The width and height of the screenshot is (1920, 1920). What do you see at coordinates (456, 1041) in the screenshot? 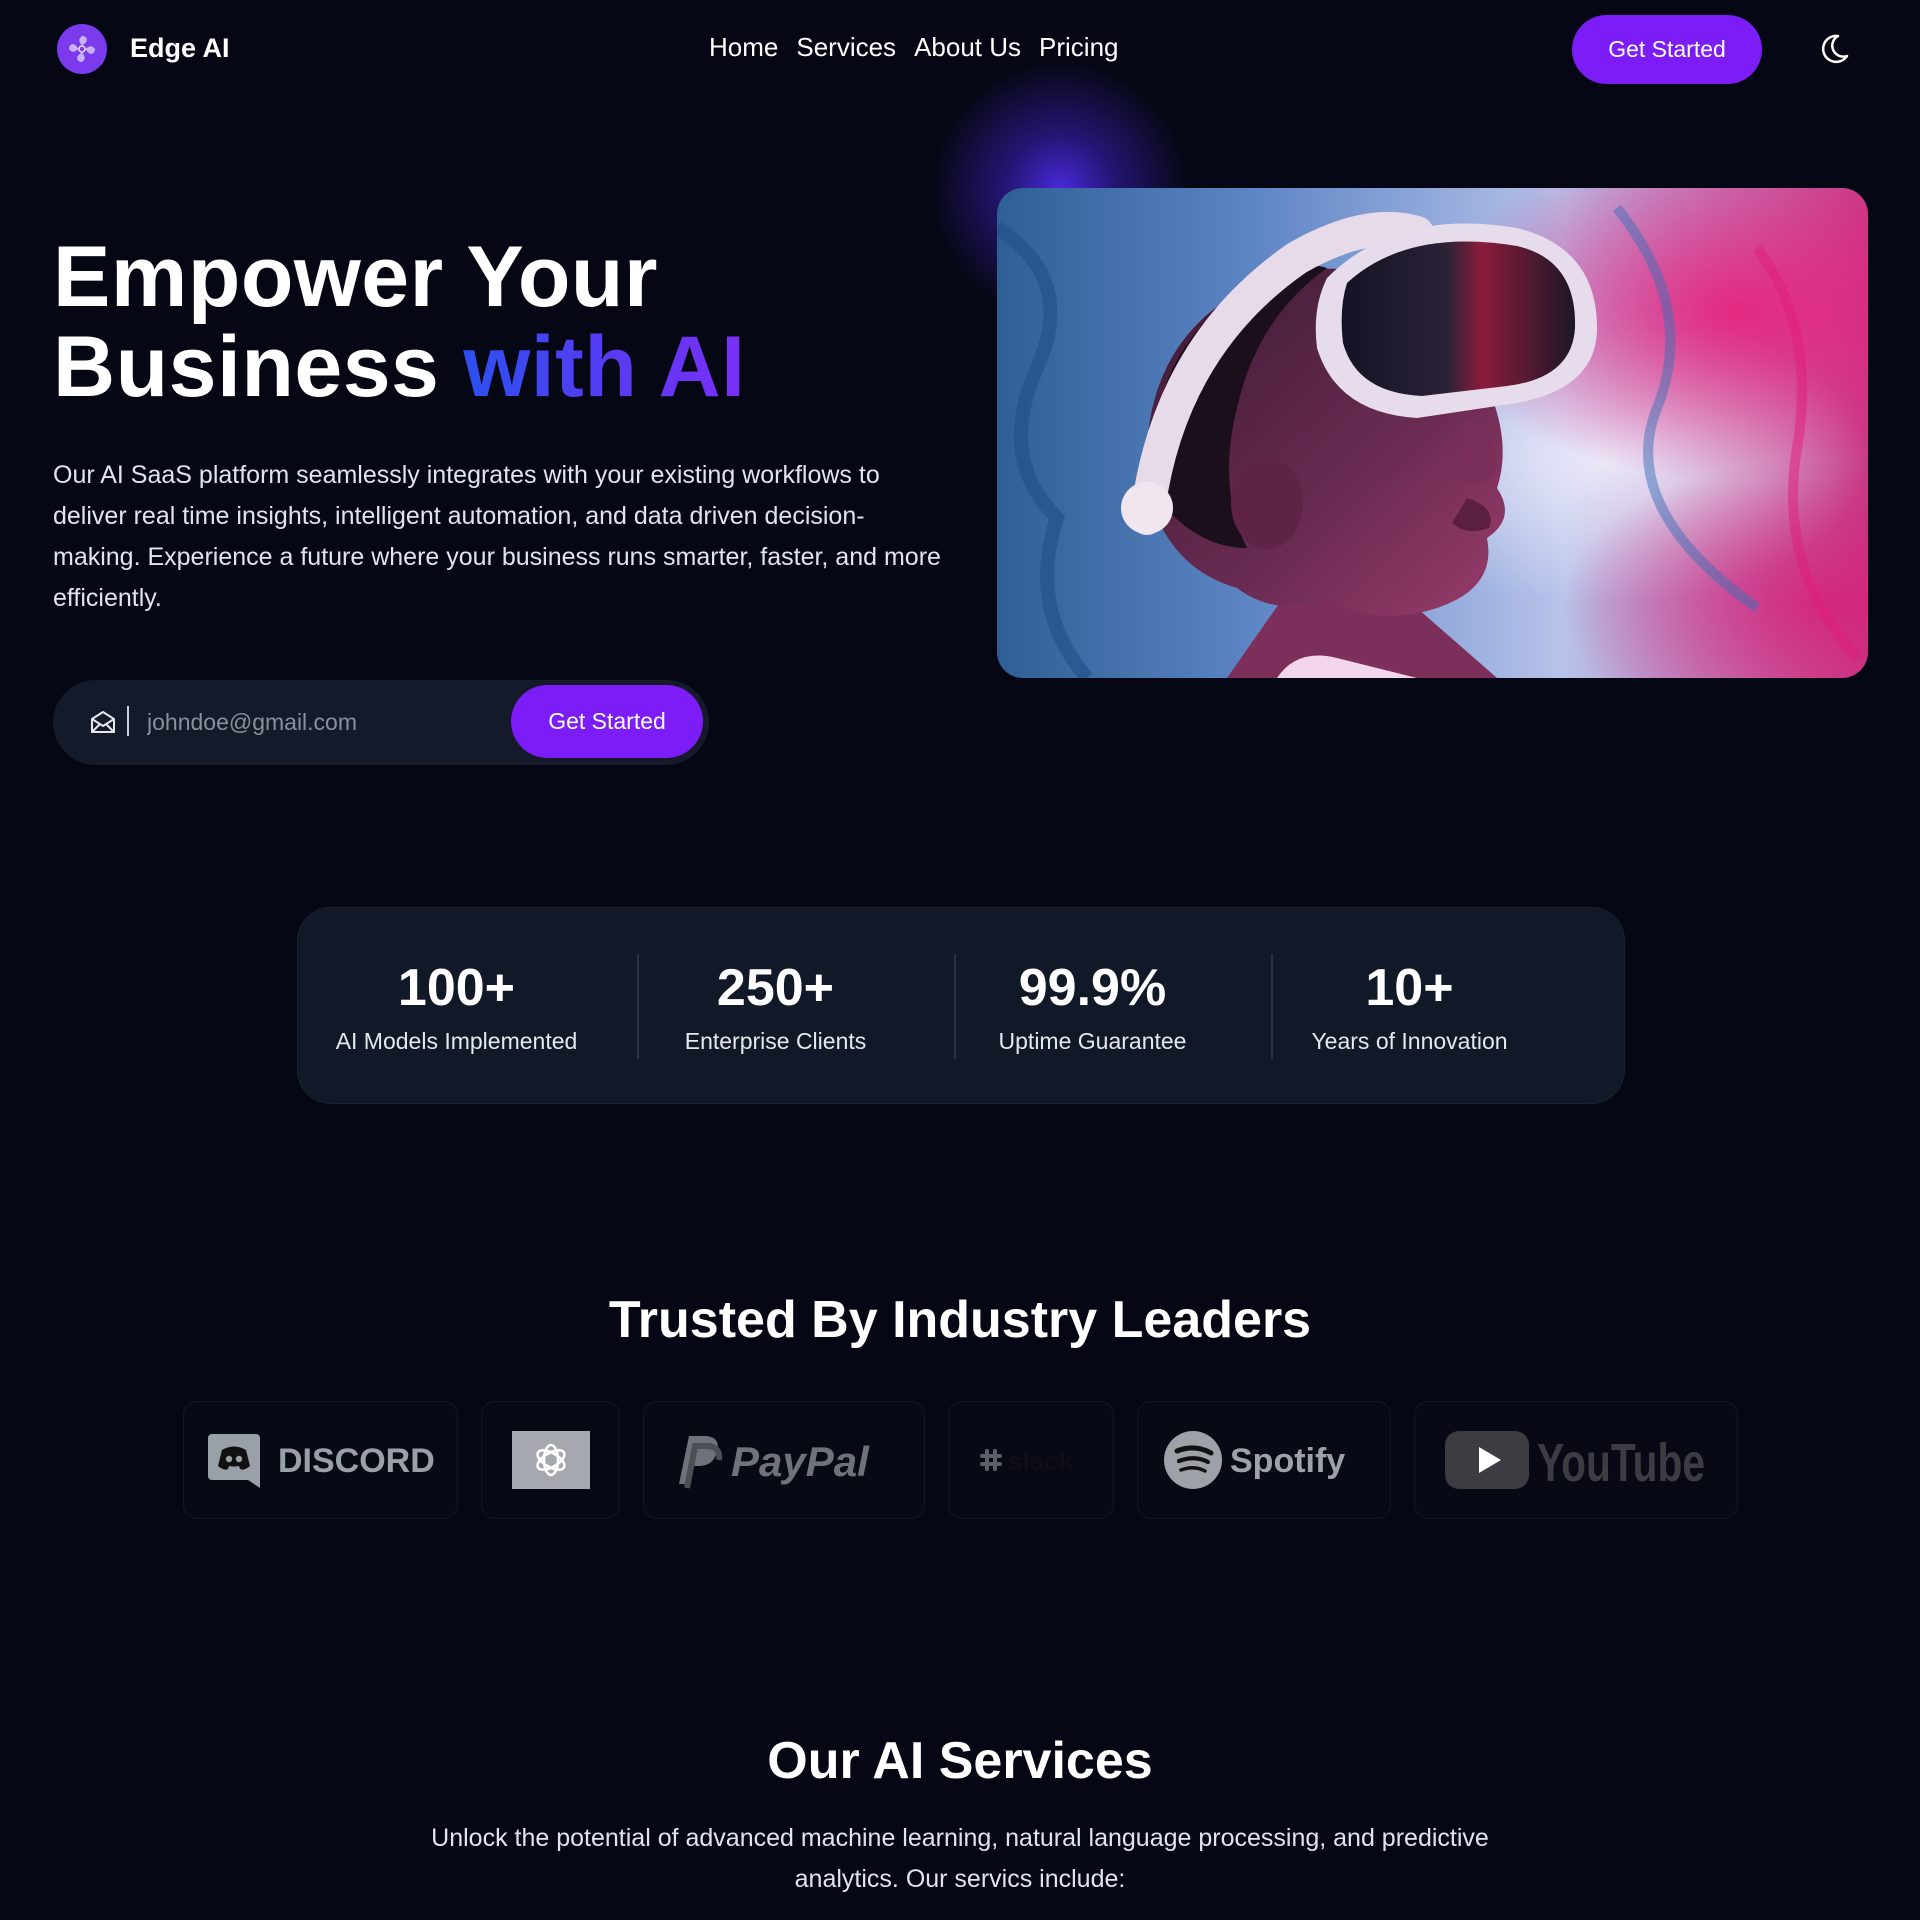
I see `stat-label: AI Models Implemented` at bounding box center [456, 1041].